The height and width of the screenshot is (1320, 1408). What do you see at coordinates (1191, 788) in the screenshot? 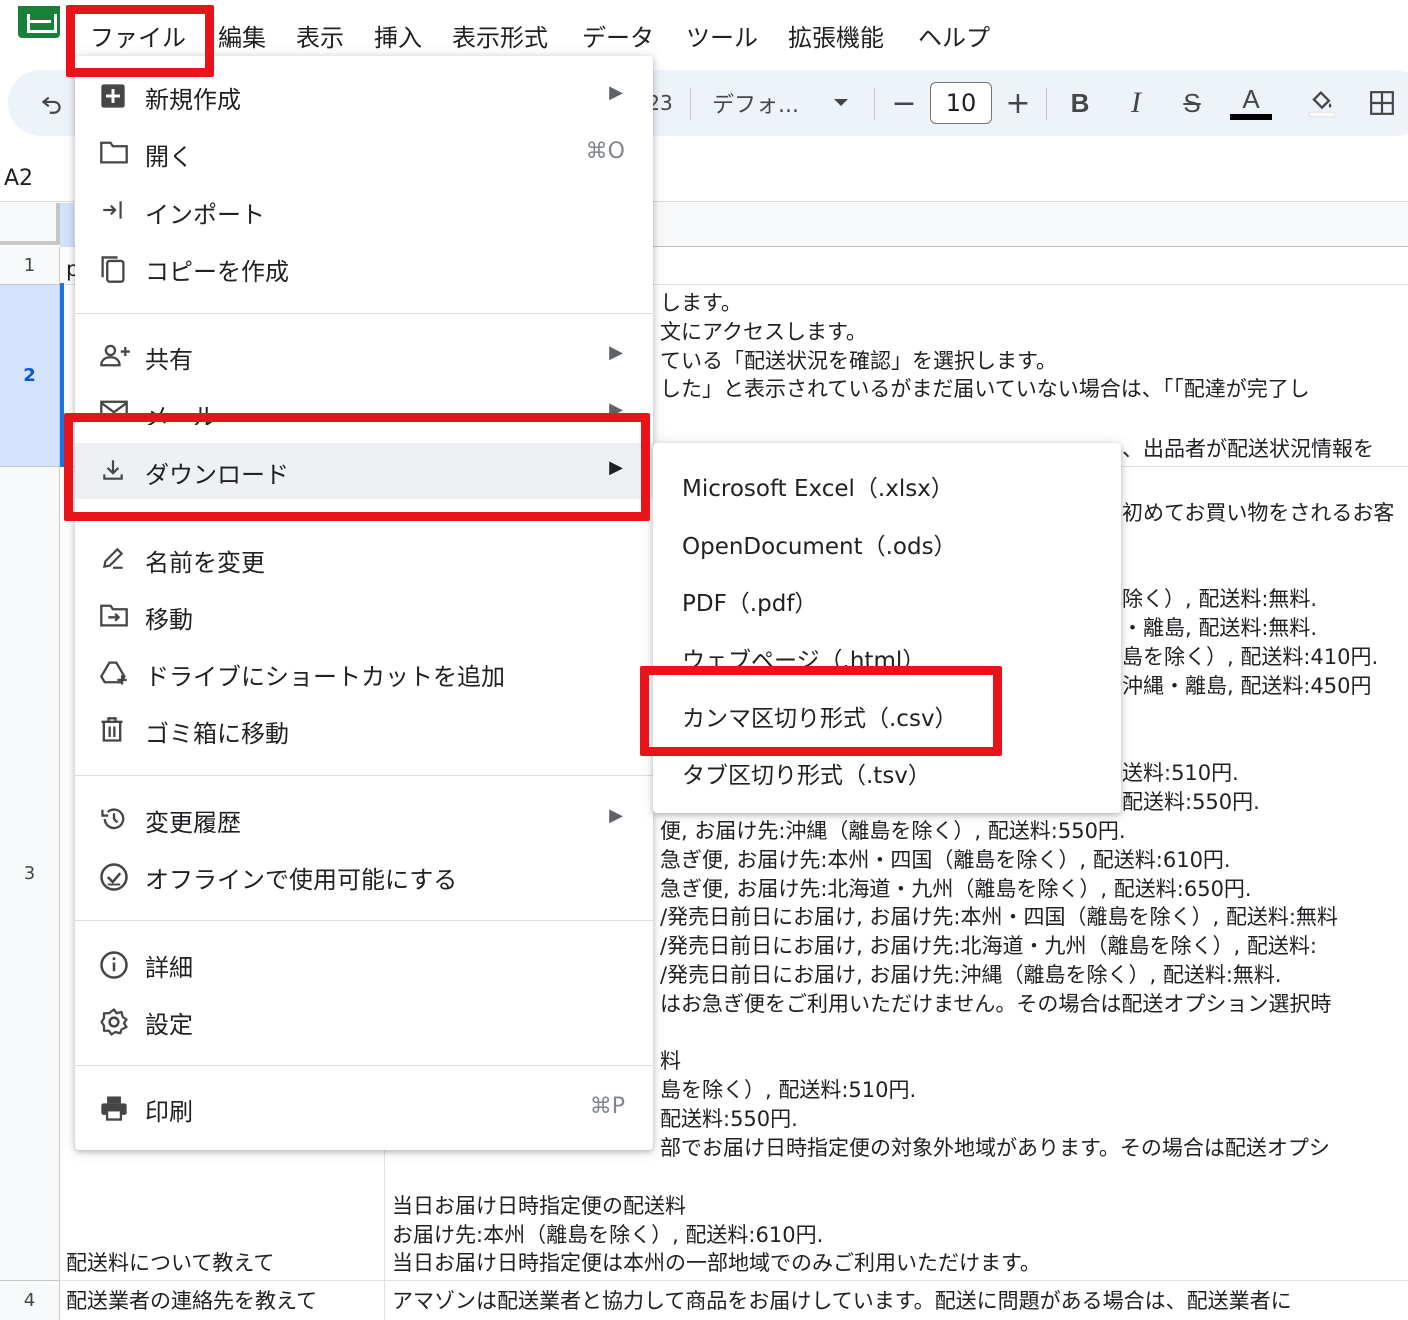
I see `cell-b3-mid-text: 送料:510円. 配送料:550円.` at bounding box center [1191, 788].